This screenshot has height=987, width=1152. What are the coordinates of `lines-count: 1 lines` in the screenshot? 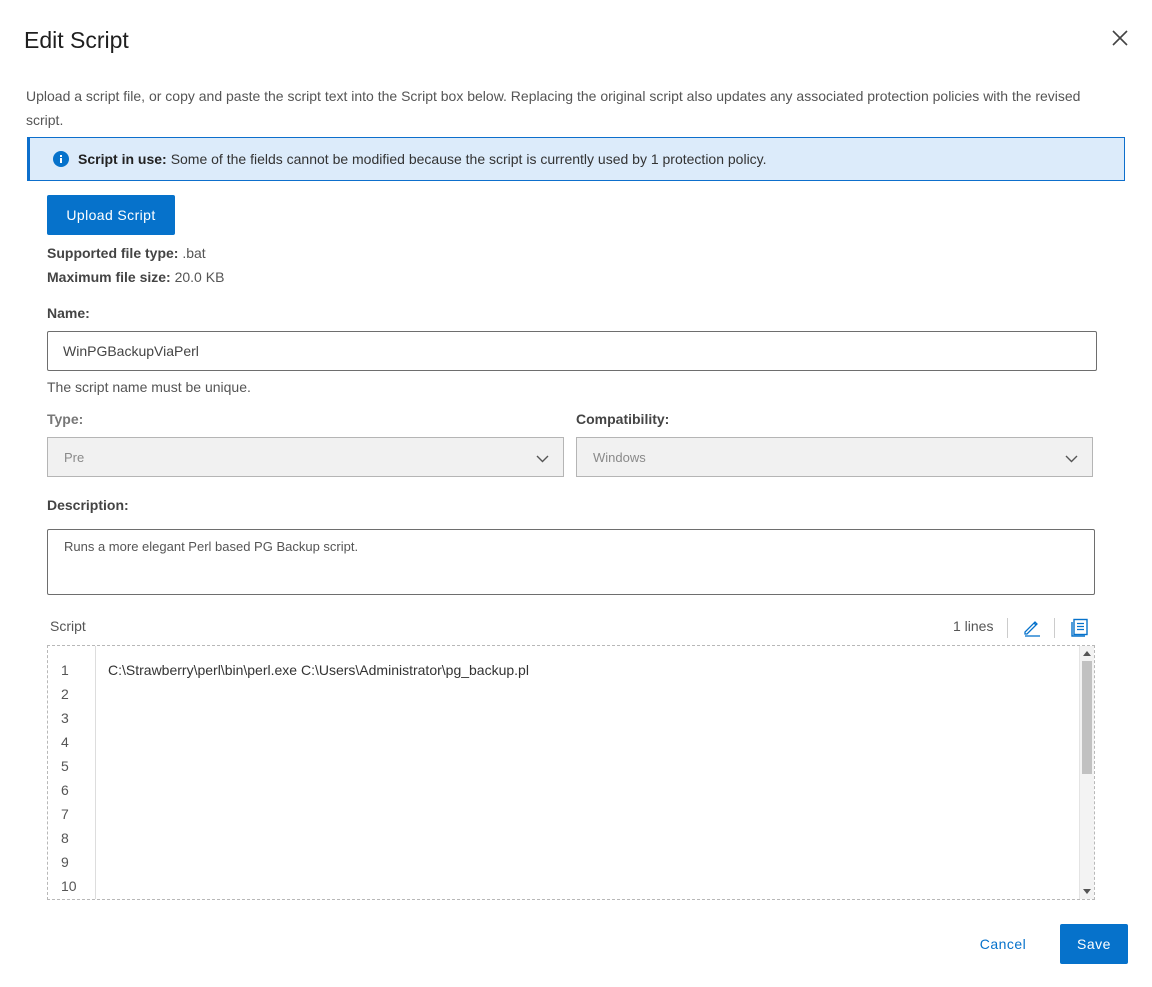 It's located at (973, 626).